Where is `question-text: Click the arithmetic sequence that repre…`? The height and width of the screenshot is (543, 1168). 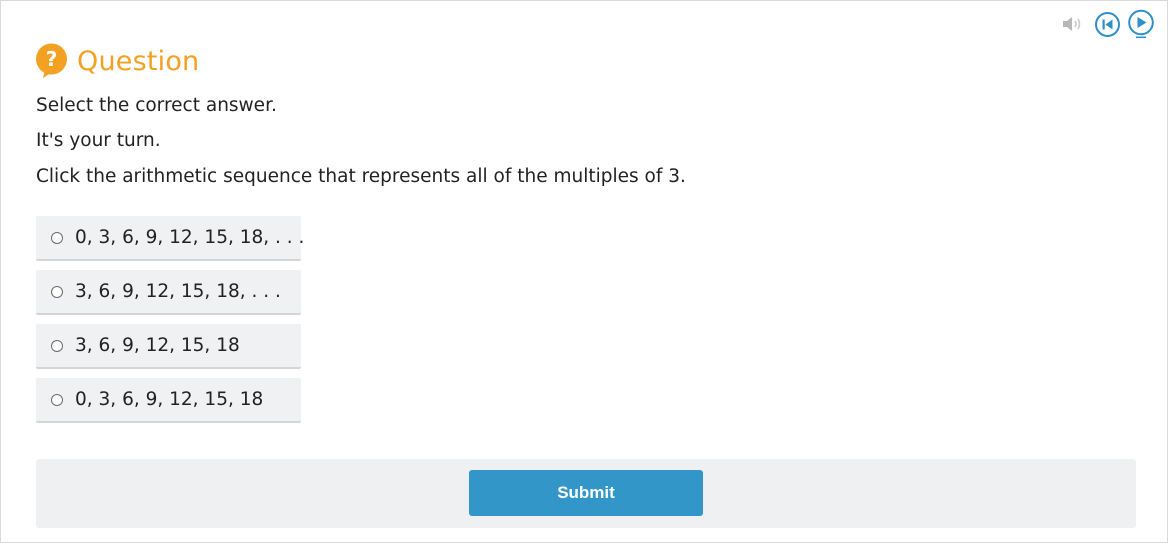 question-text: Click the arithmetic sequence that repre… is located at coordinates (361, 176).